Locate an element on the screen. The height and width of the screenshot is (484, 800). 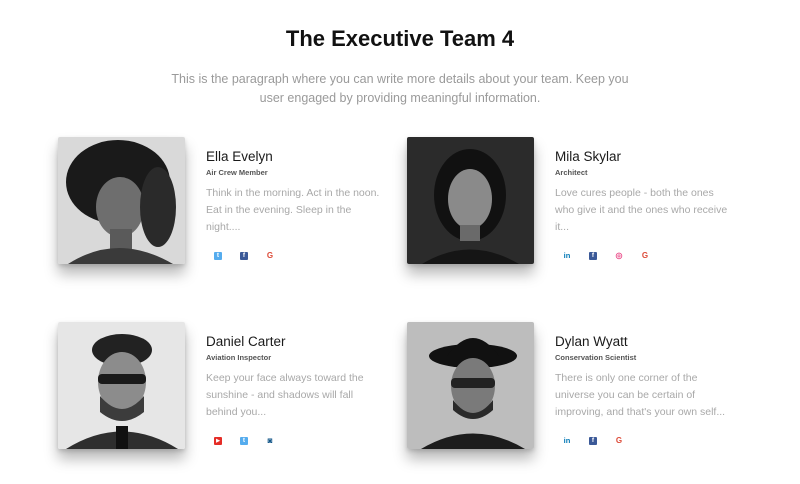
instagram-icon: ◙ is located at coordinates (279, 441).